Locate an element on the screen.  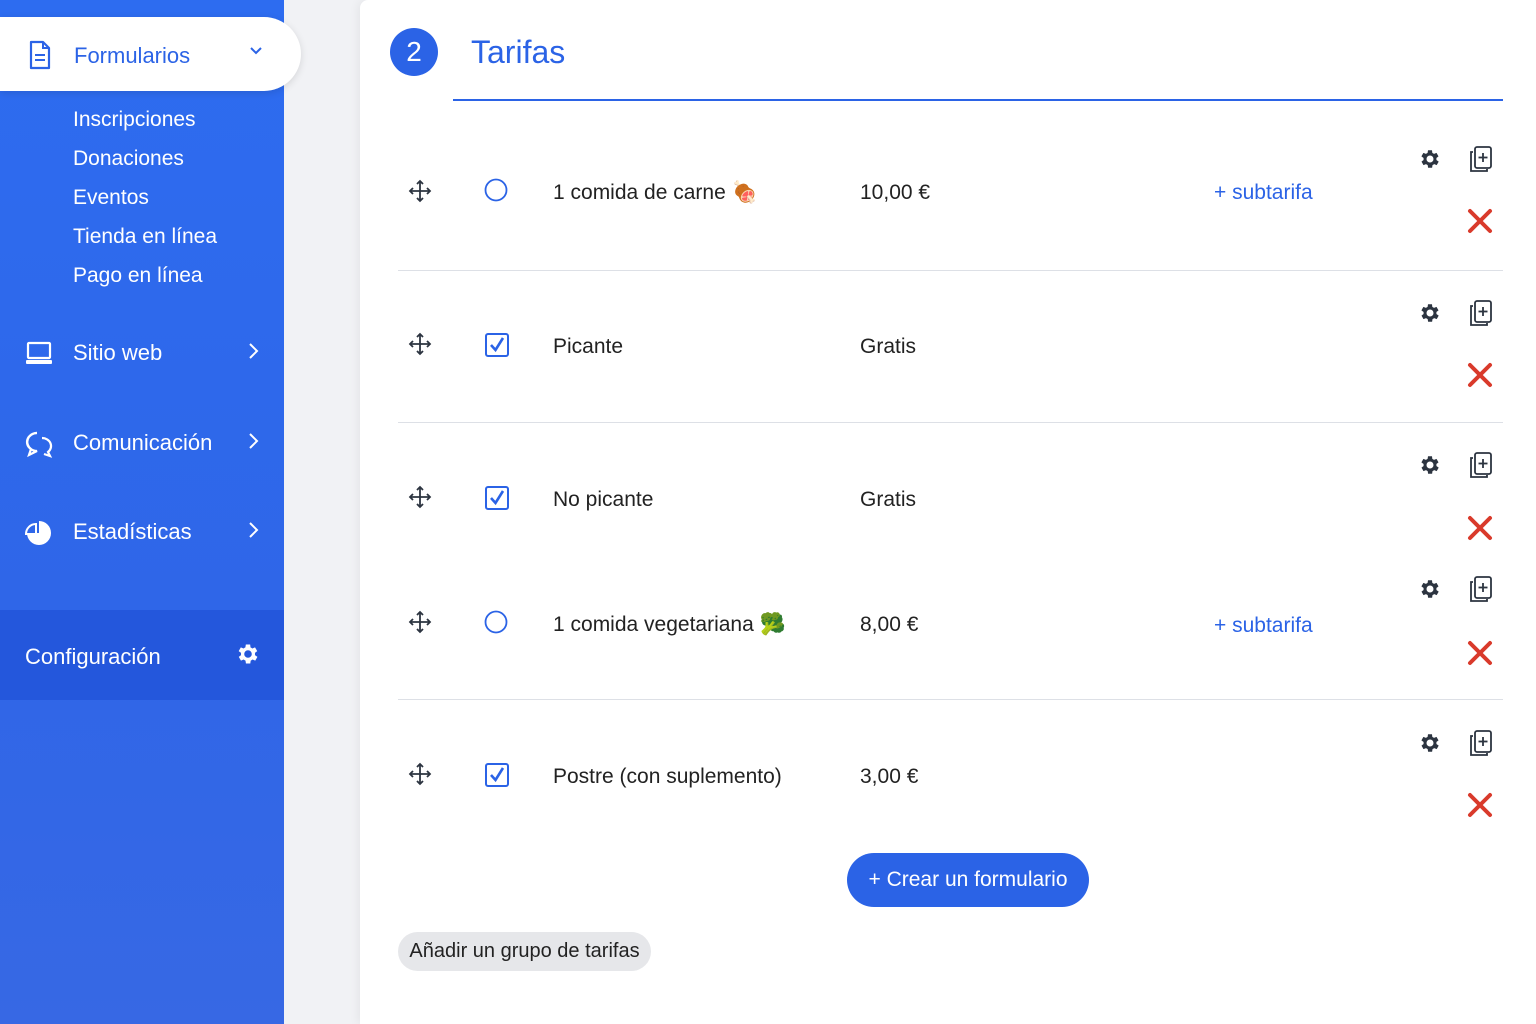
step-number-badge: 2 is located at coordinates (414, 52).